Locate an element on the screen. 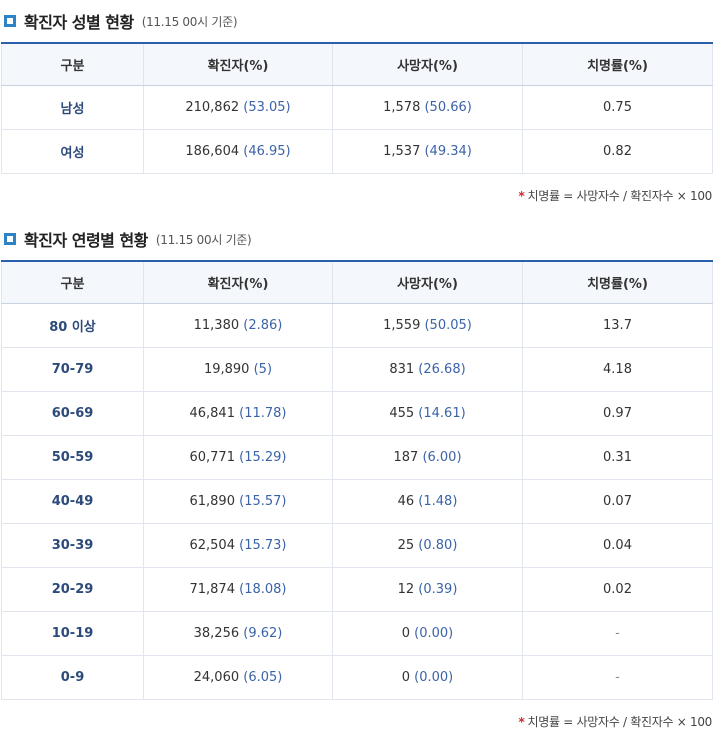 The width and height of the screenshot is (714, 745). confirmed-cell: 186,604 (46.95) is located at coordinates (238, 151).